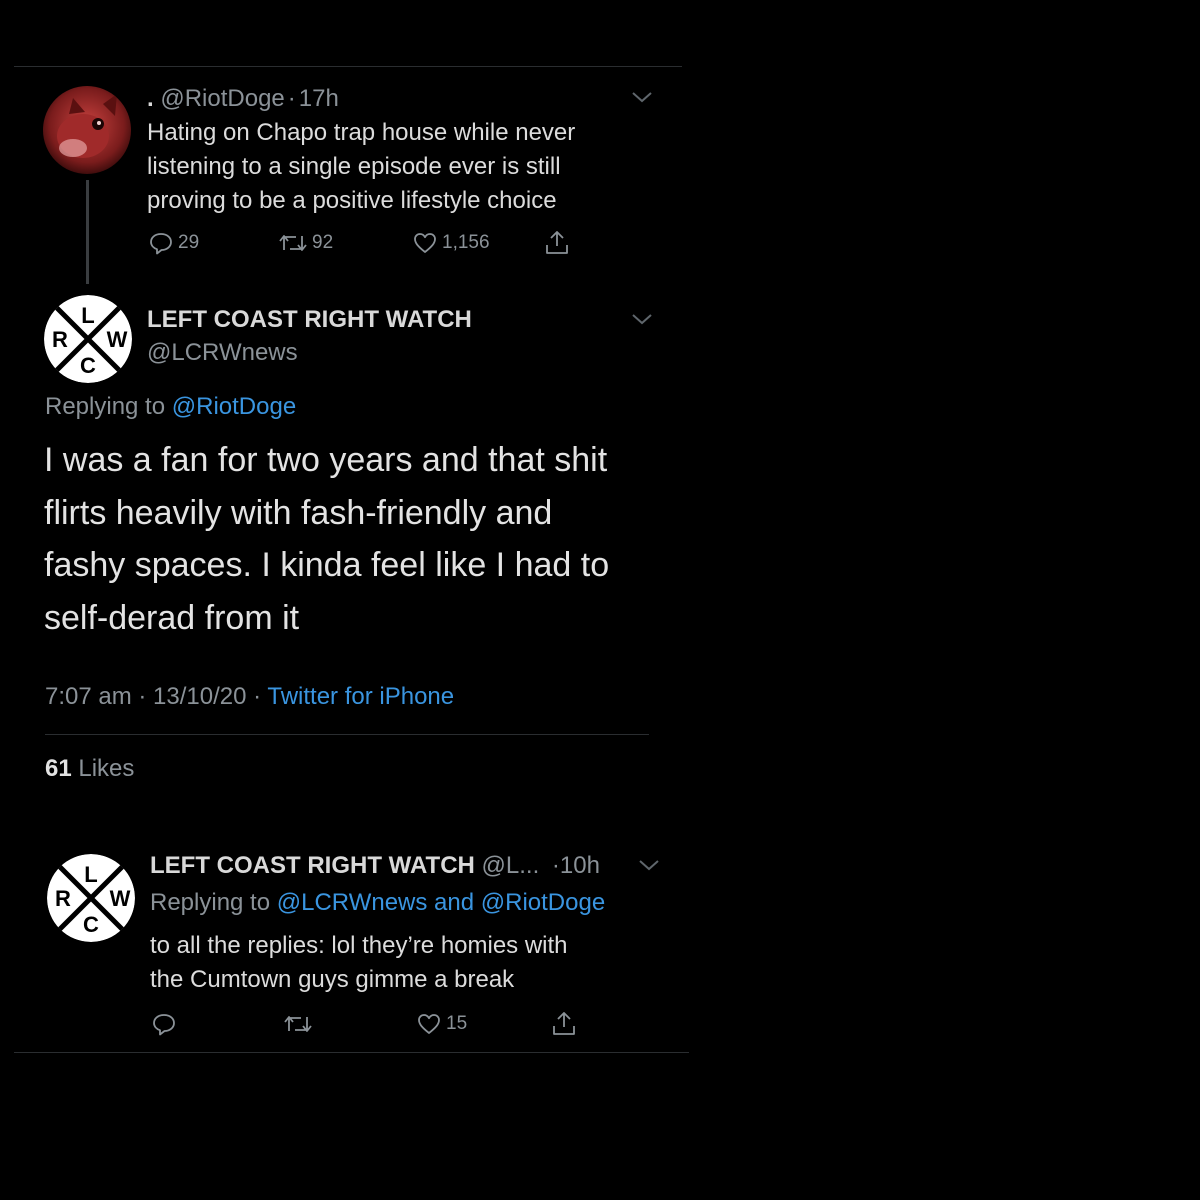 The height and width of the screenshot is (1200, 1200). What do you see at coordinates (326, 460) in the screenshot?
I see `tweet-text-line: I was a fan for two years and that shit` at bounding box center [326, 460].